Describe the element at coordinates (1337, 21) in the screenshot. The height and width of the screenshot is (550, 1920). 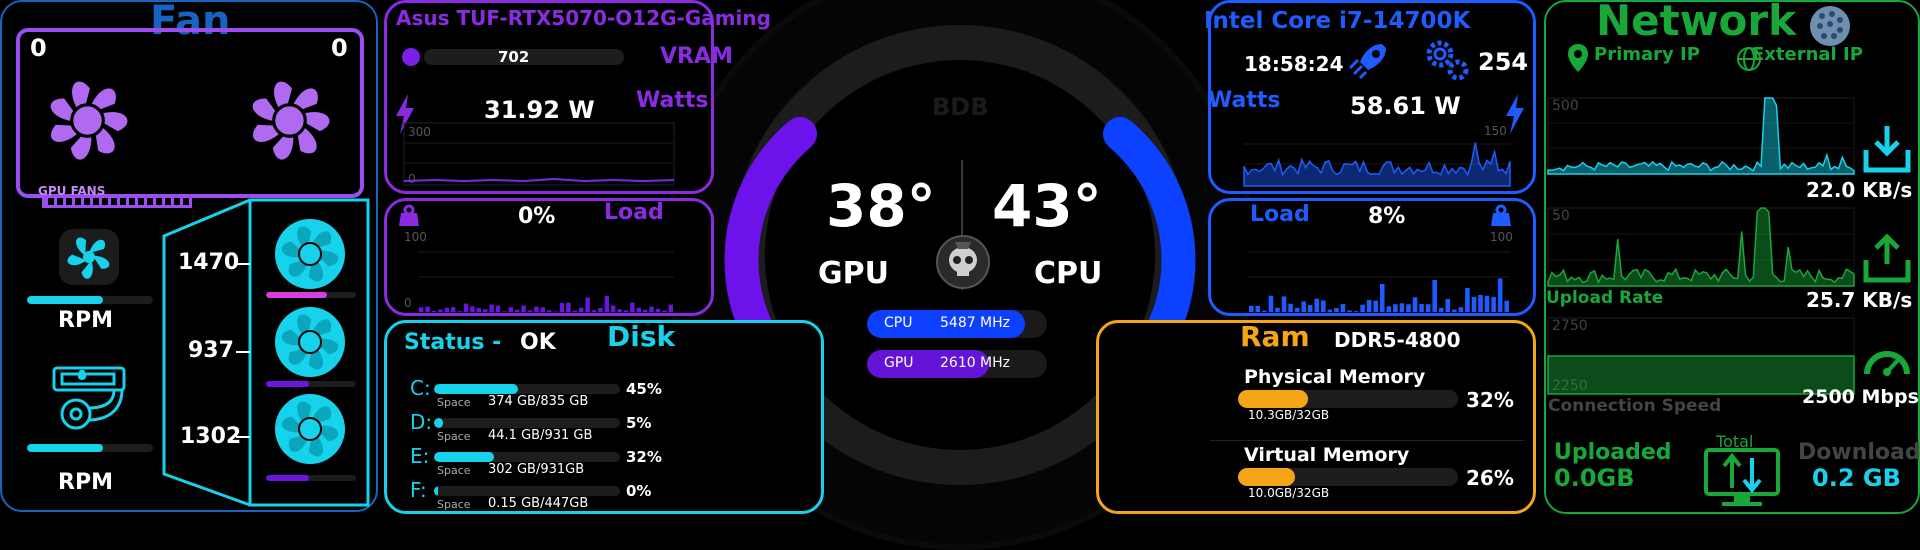
I see `cpu-name: Intel Core i7-14700K` at that location.